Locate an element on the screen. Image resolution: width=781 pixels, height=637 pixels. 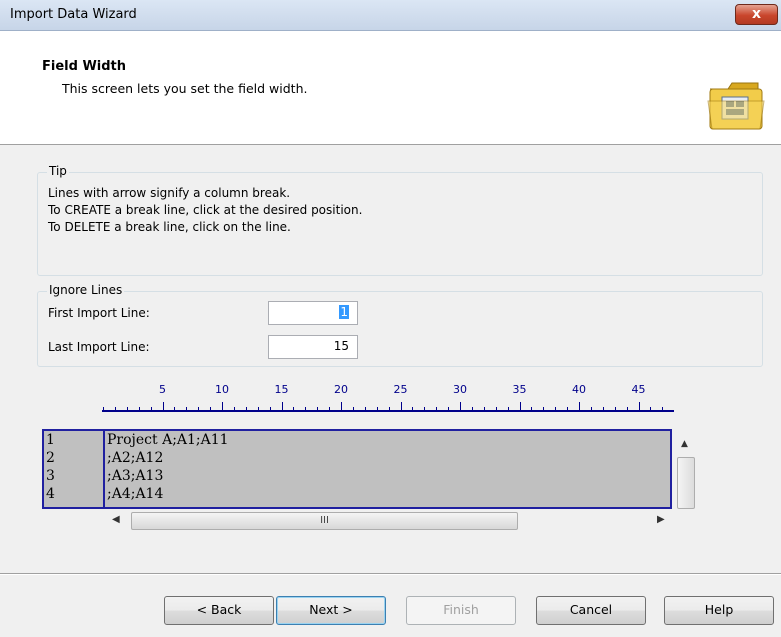
first-import-line-label: First Import Line: is located at coordinates (99, 313).